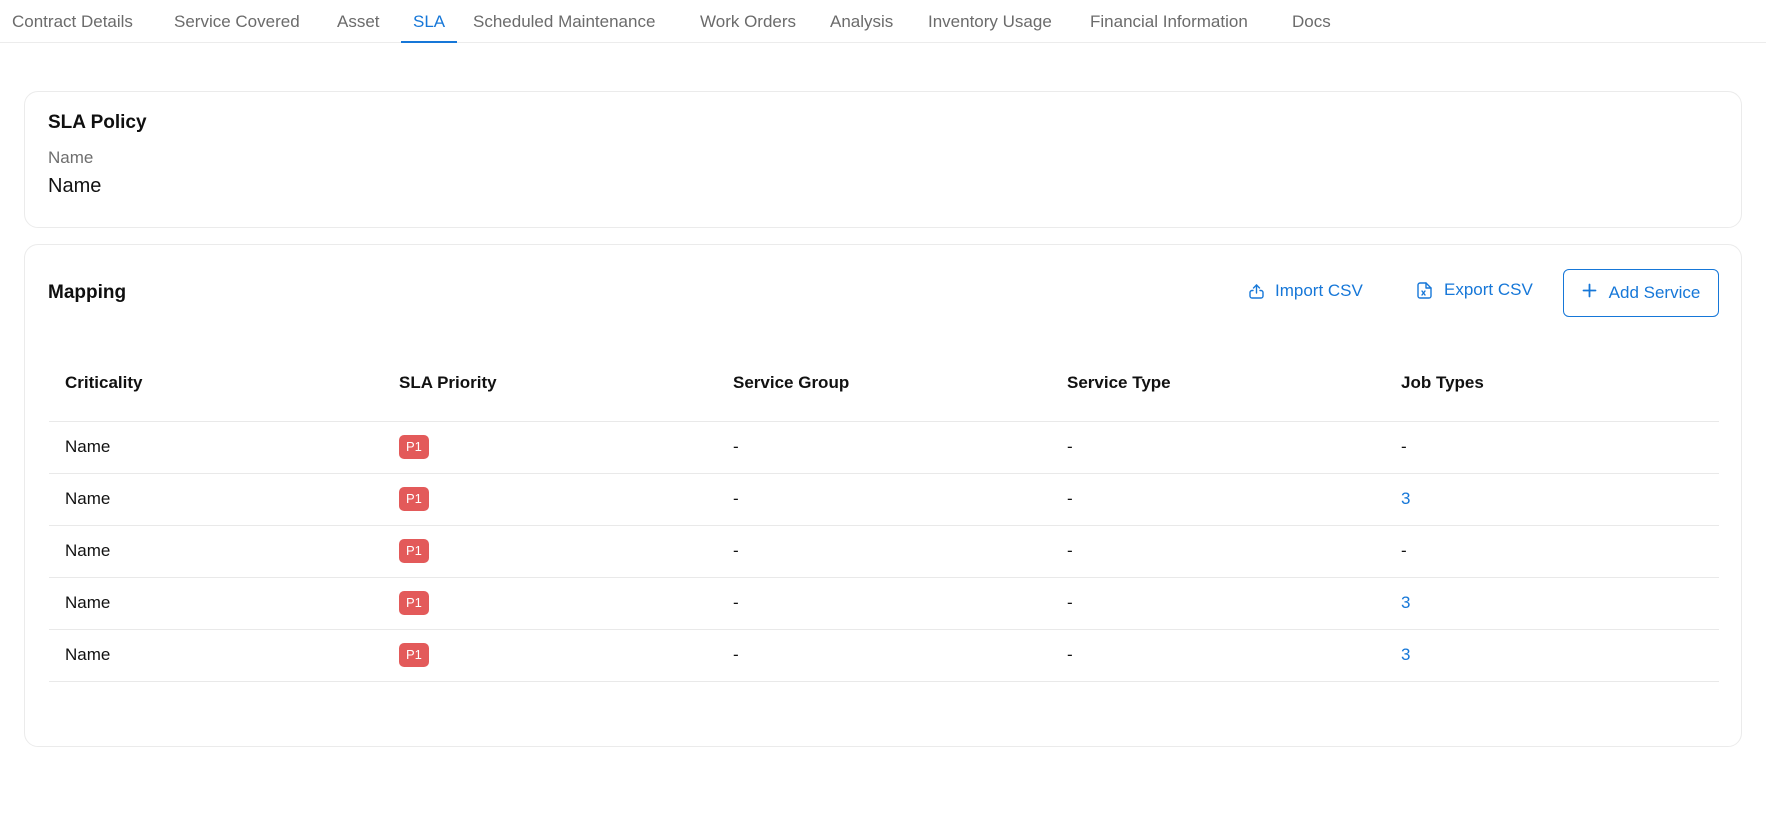  I want to click on plus-icon, so click(1589, 293).